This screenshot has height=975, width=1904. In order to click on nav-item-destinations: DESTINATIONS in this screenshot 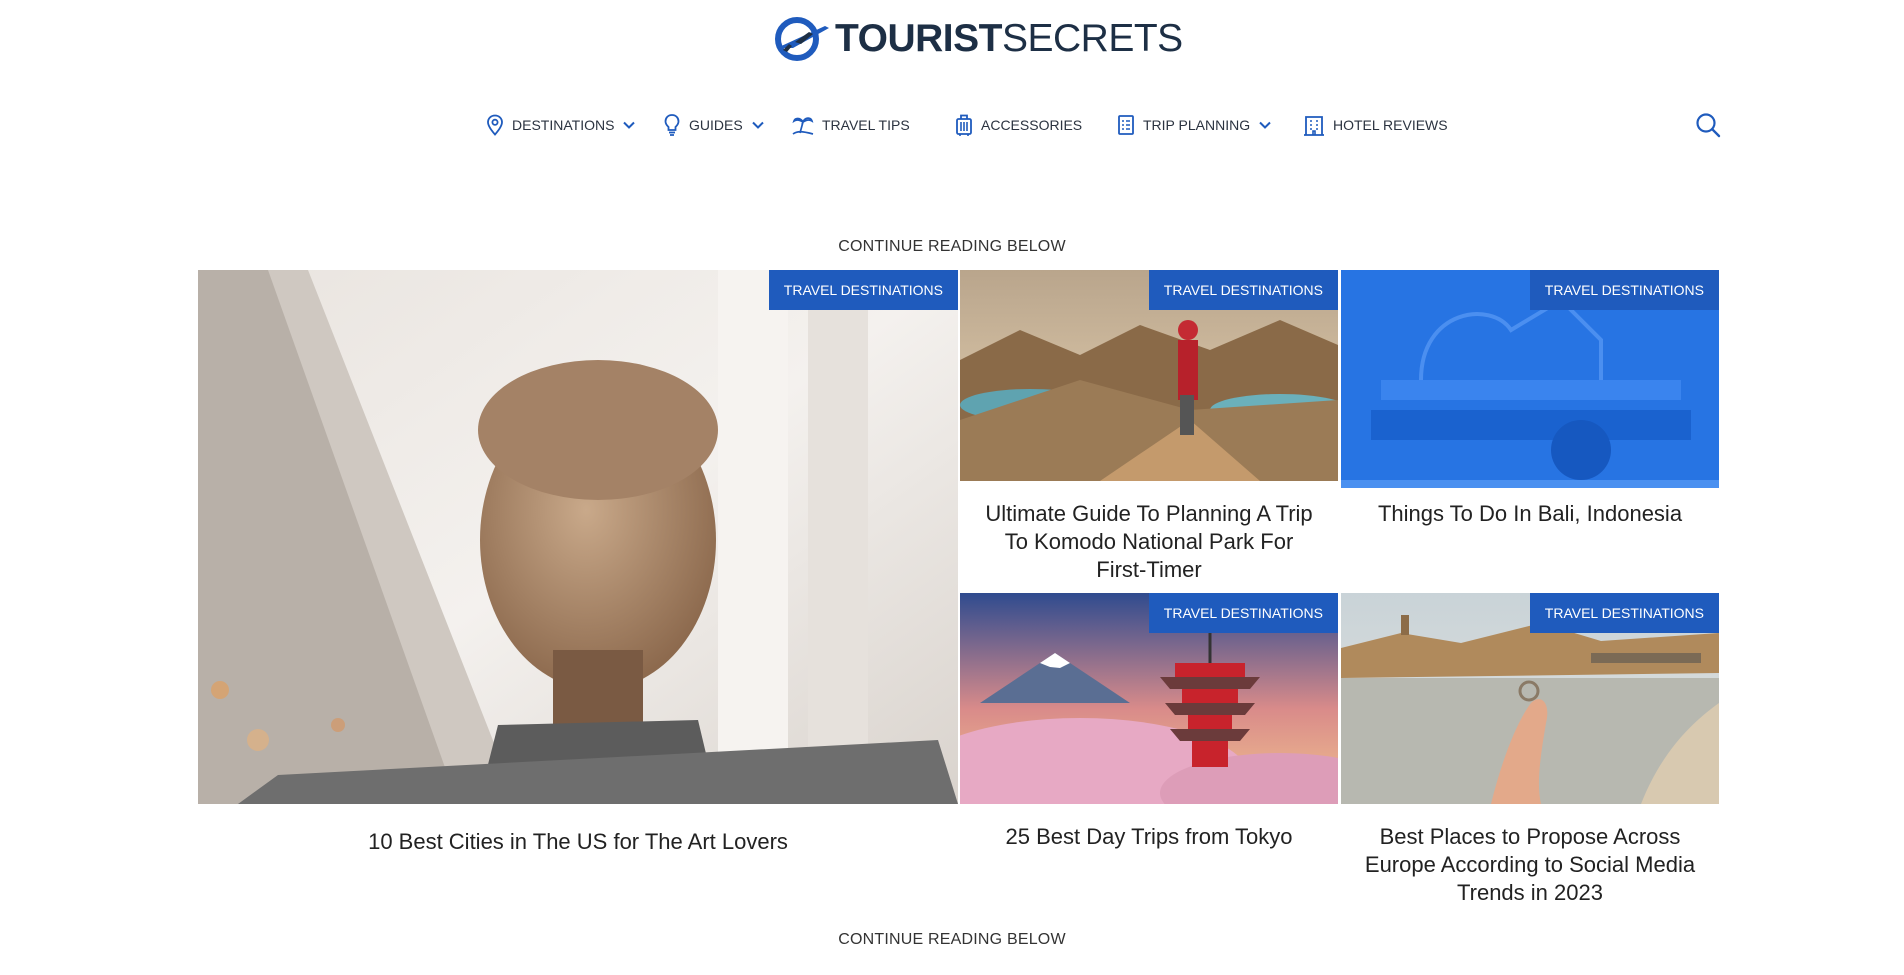, I will do `click(561, 125)`.